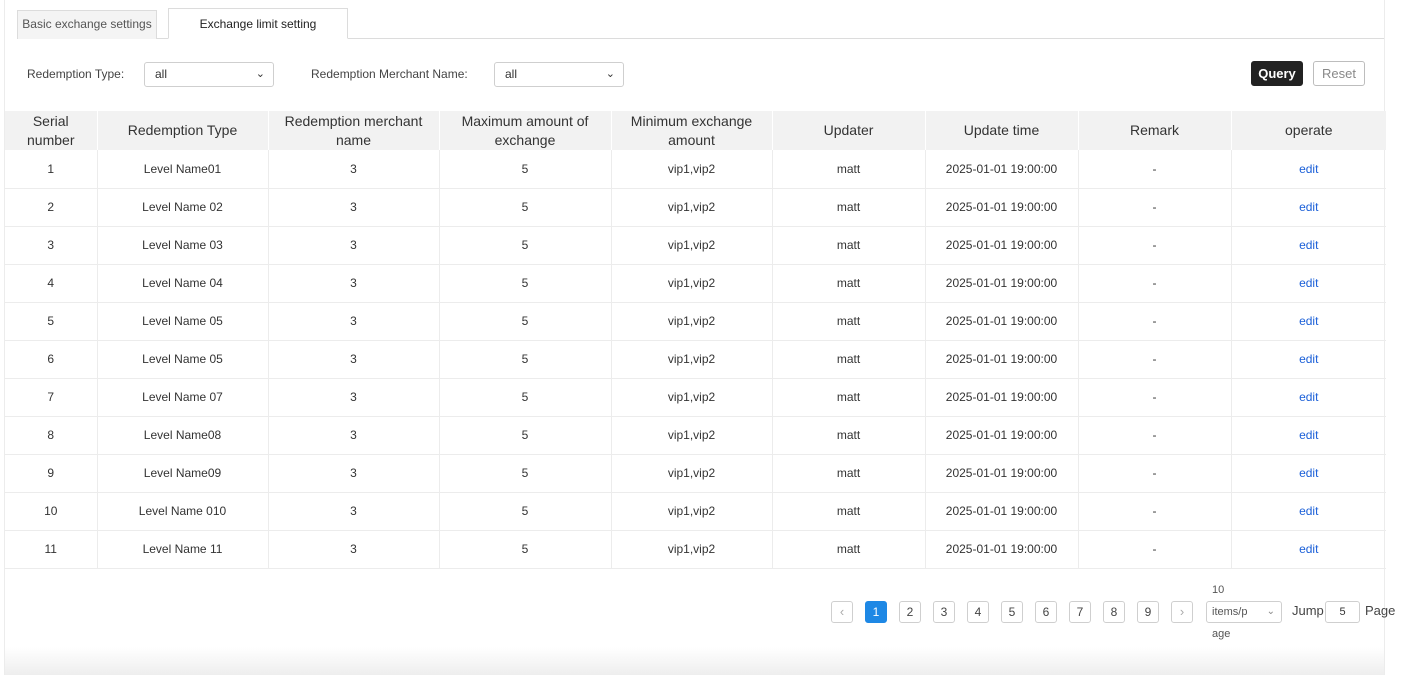 This screenshot has width=1403, height=675. What do you see at coordinates (559, 74) in the screenshot?
I see `merchant-name-select: all ⌄` at bounding box center [559, 74].